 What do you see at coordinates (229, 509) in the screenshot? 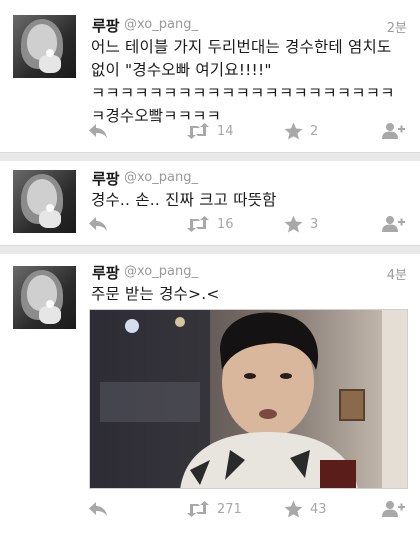
I see `retweet-count: 271` at bounding box center [229, 509].